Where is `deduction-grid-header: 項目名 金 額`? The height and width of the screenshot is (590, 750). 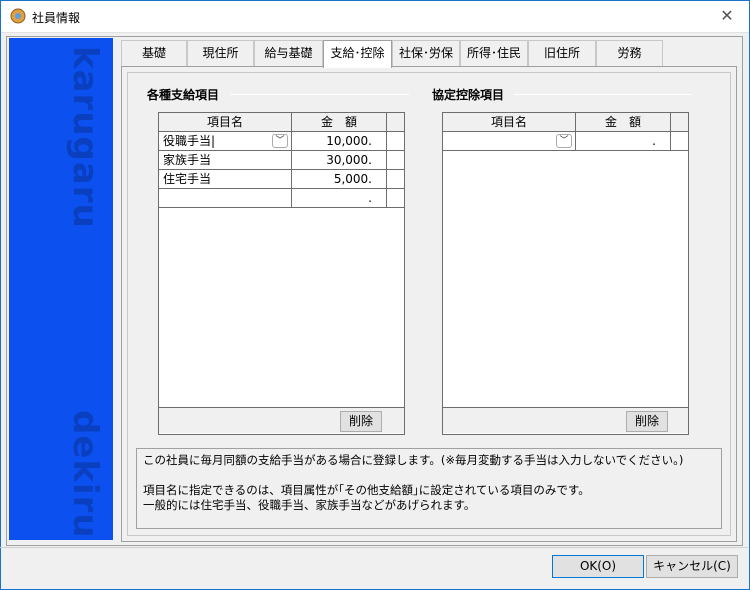 deduction-grid-header: 項目名 金 額 is located at coordinates (565, 122).